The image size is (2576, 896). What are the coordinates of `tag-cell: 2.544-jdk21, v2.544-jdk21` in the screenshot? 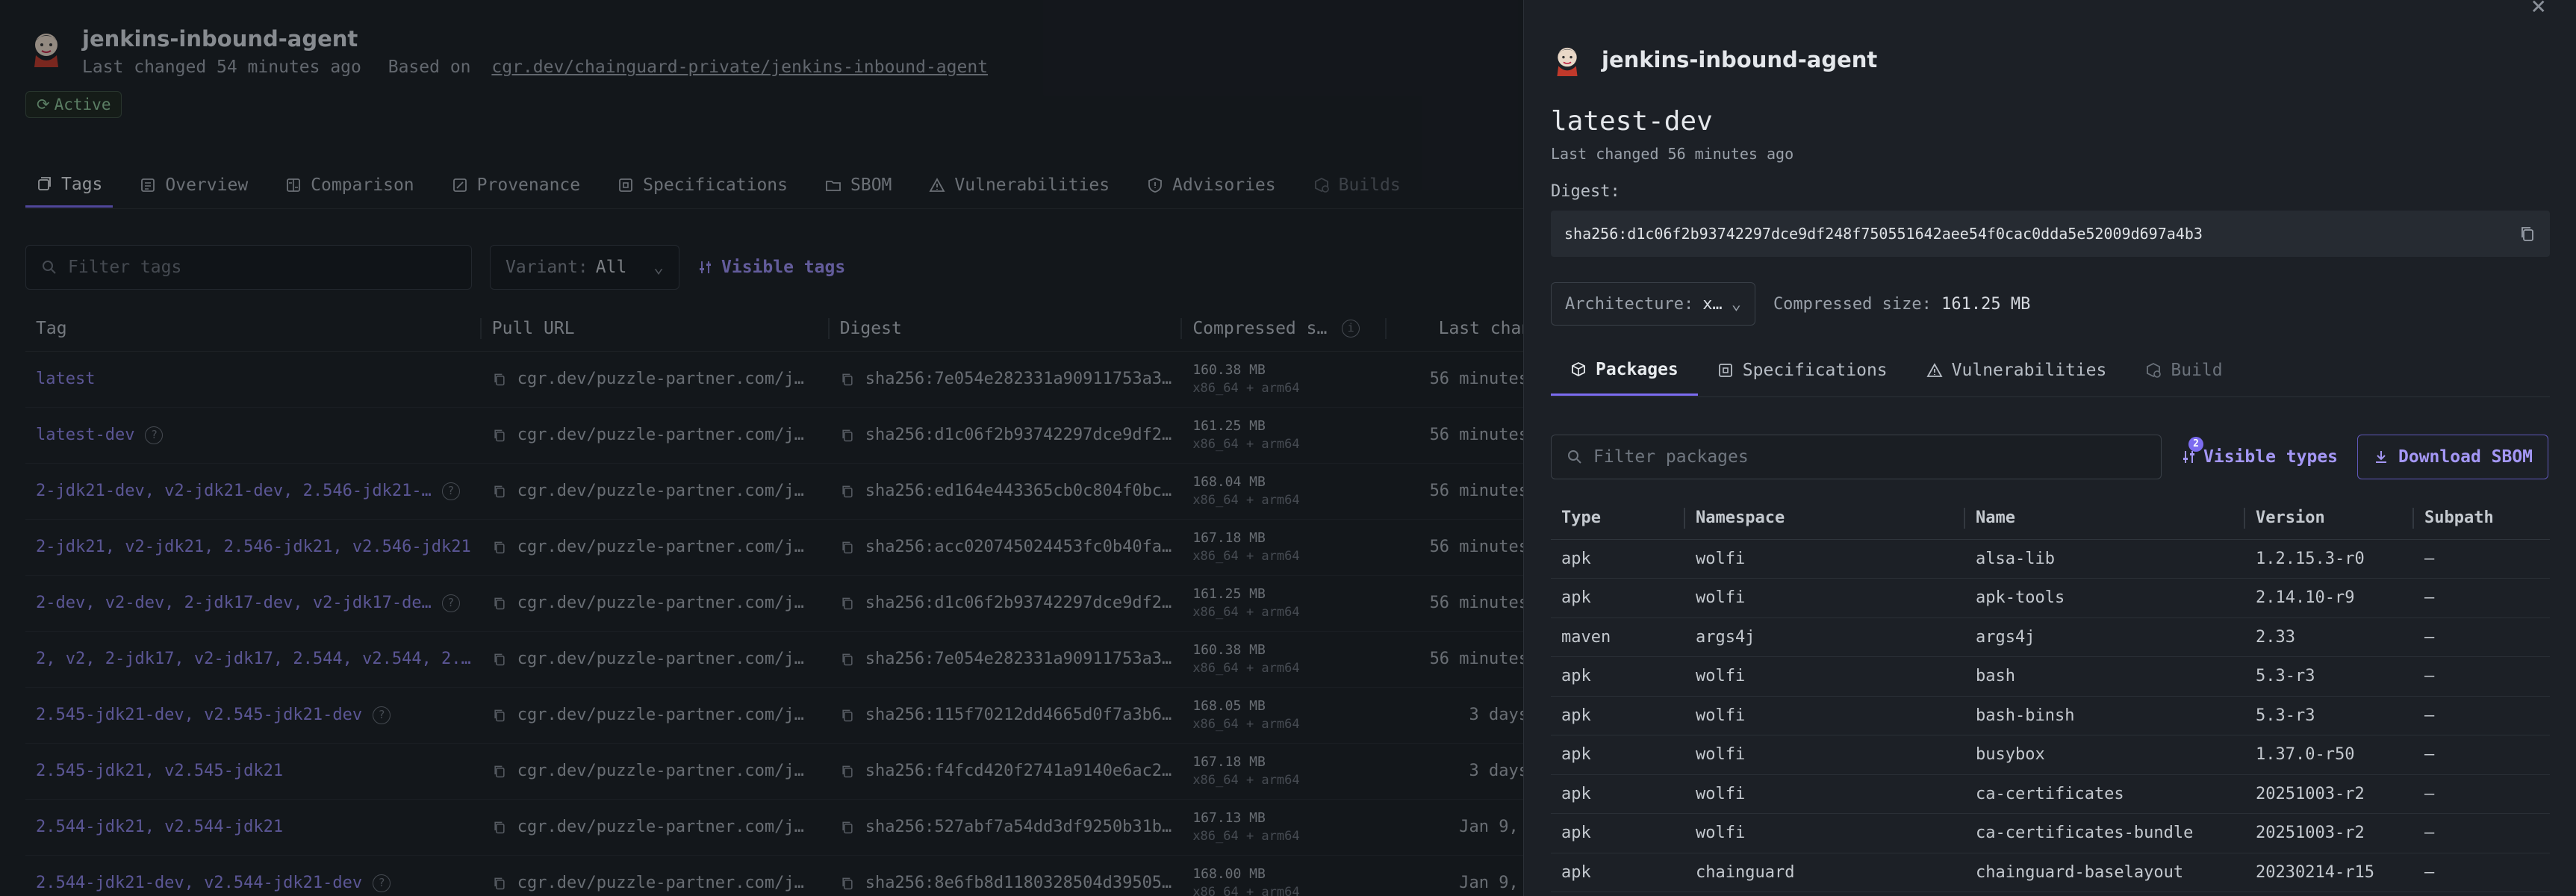 It's located at (253, 827).